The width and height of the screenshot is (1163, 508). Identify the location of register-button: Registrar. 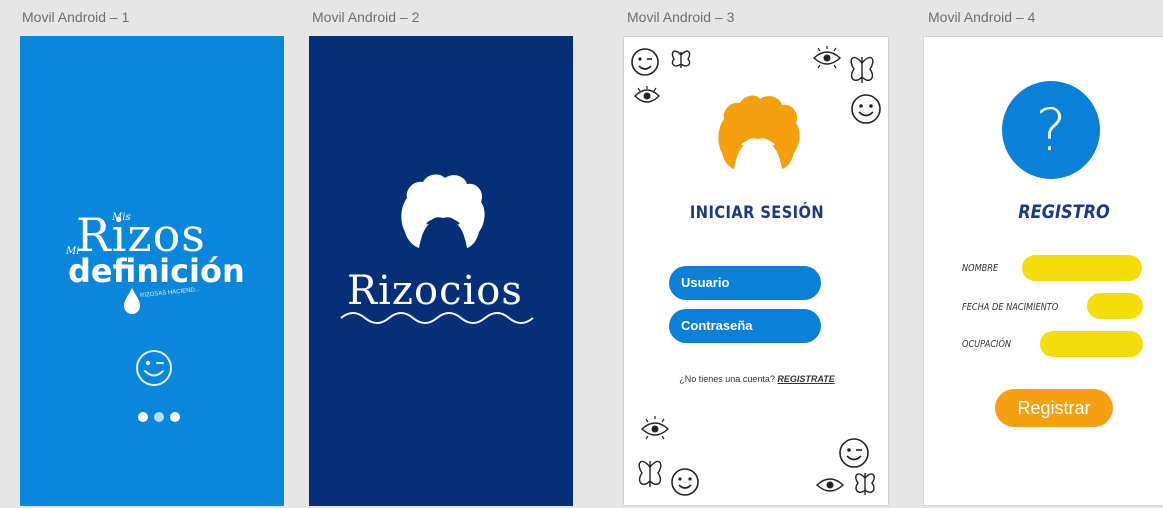
(1054, 408).